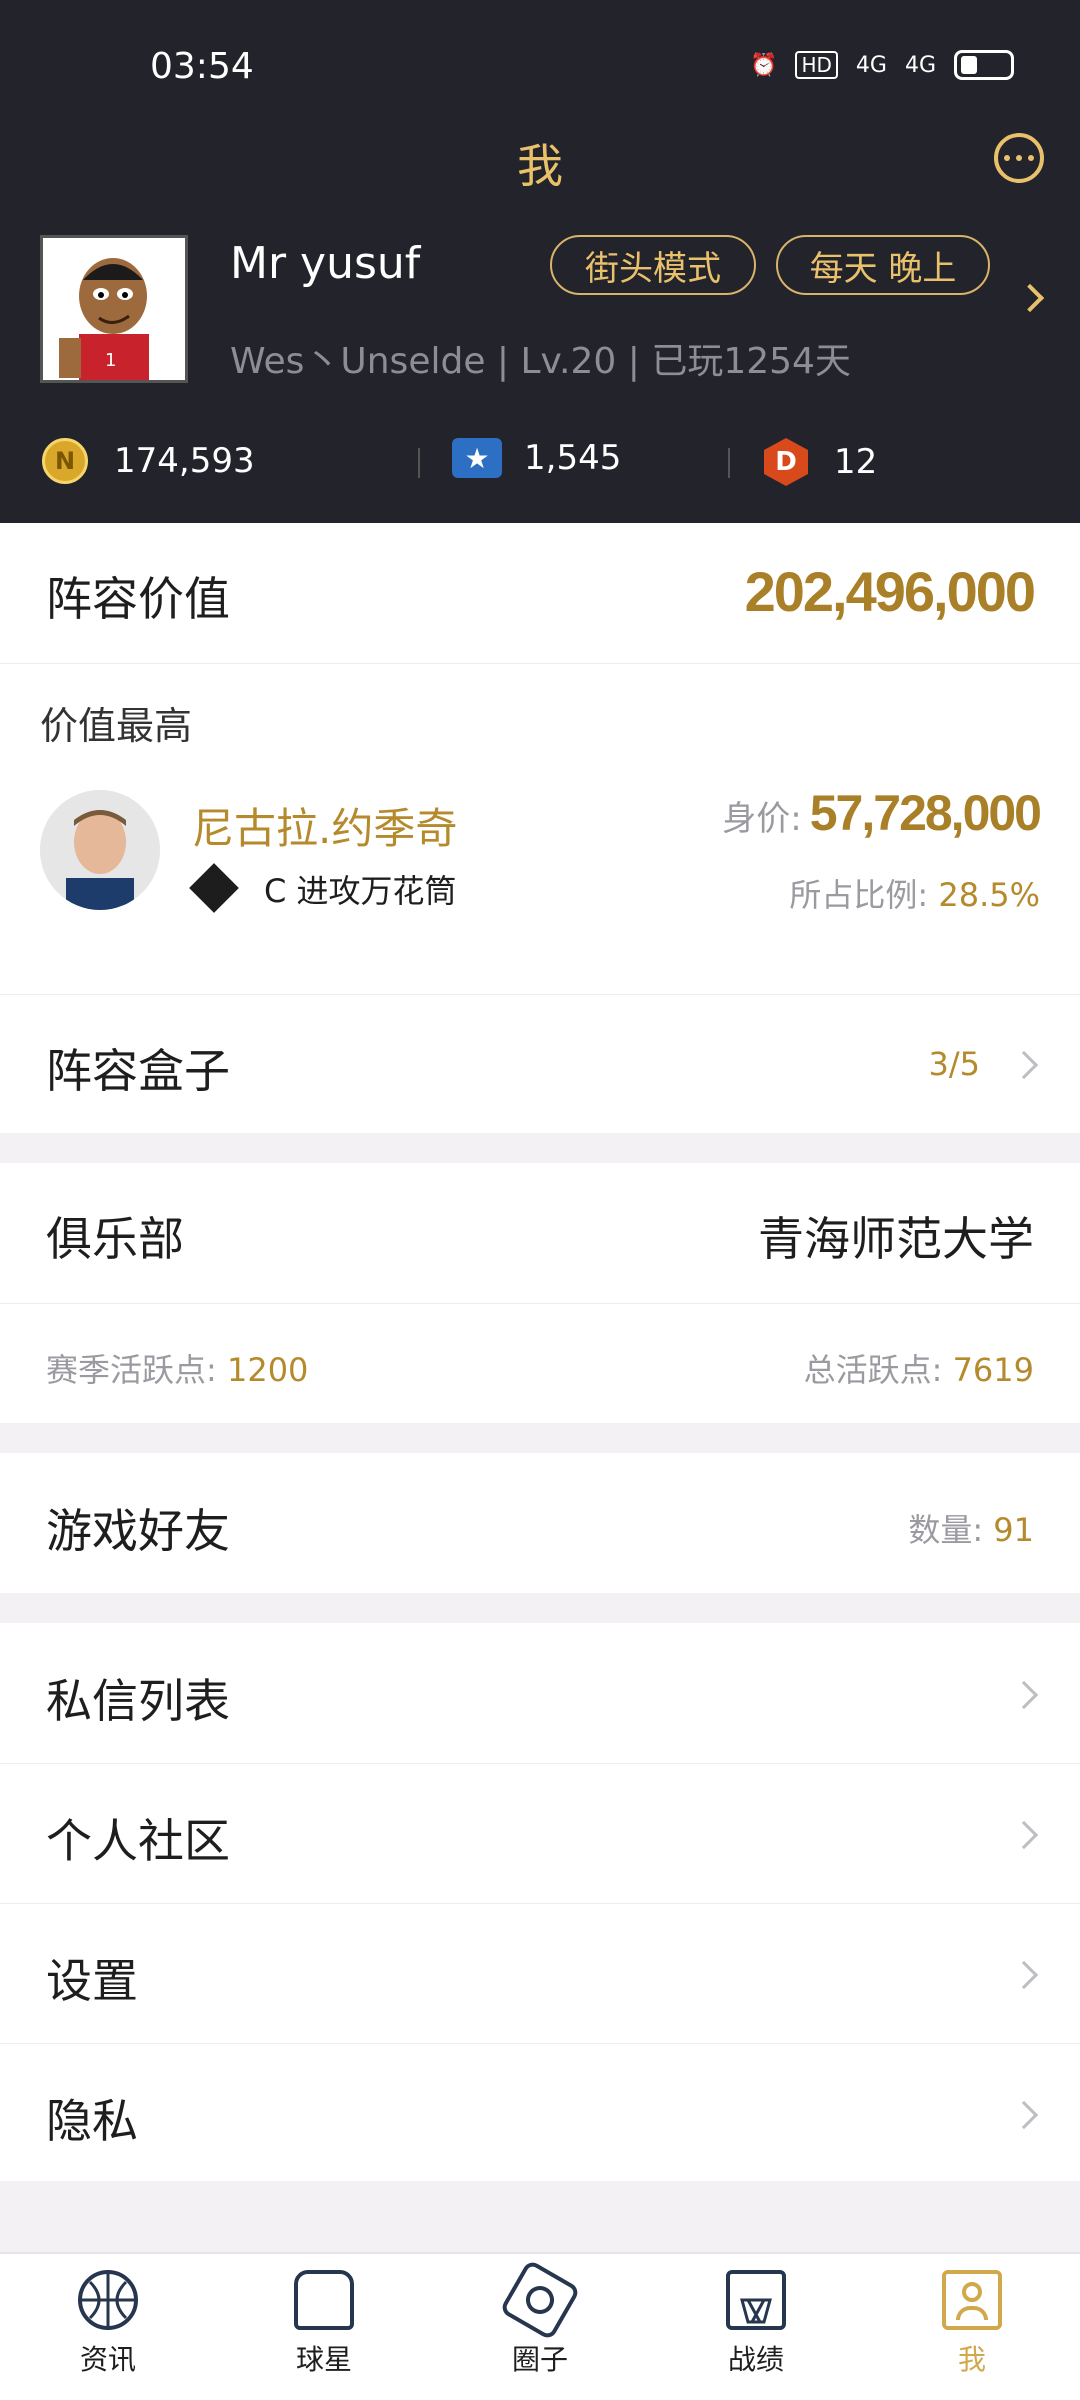 The image size is (1080, 2400). What do you see at coordinates (764, 65) in the screenshot?
I see `alarm-icon: ⏰` at bounding box center [764, 65].